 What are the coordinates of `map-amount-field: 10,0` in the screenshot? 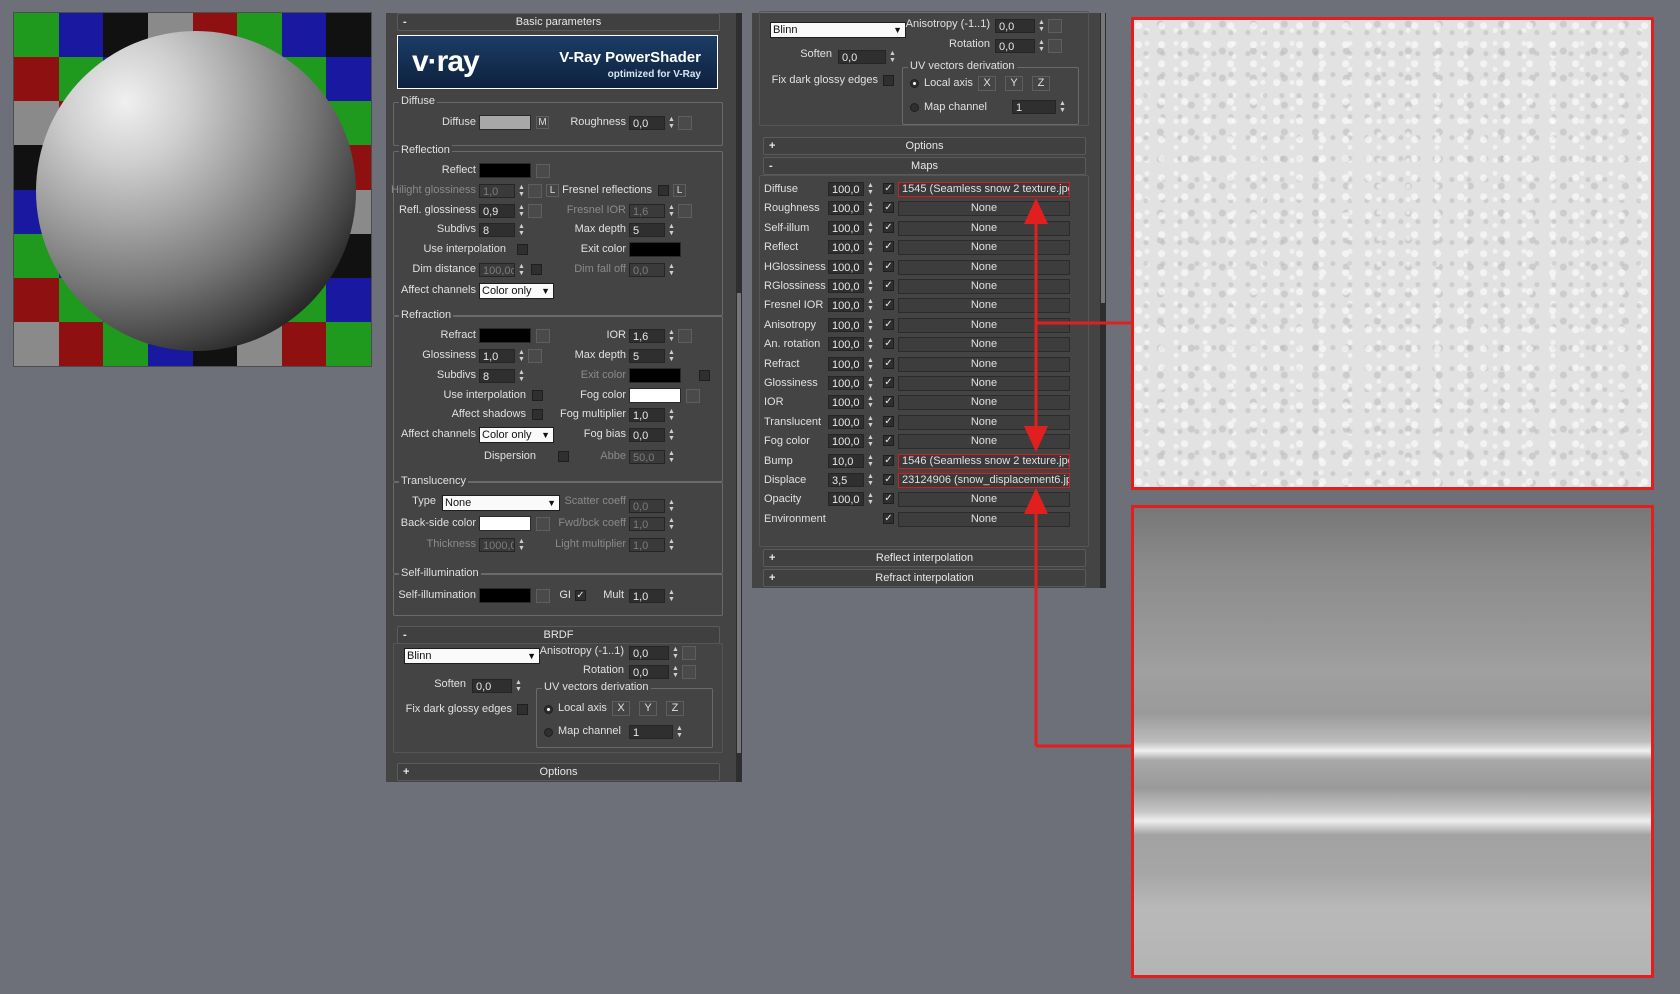 It's located at (846, 461).